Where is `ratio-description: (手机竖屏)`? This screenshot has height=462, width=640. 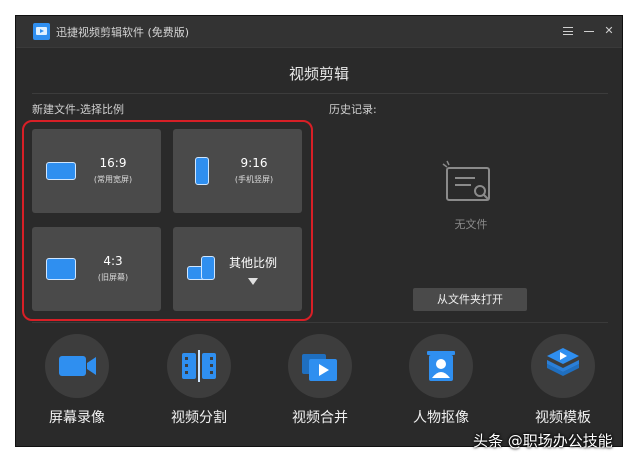 ratio-description: (手机竖屏) is located at coordinates (254, 179).